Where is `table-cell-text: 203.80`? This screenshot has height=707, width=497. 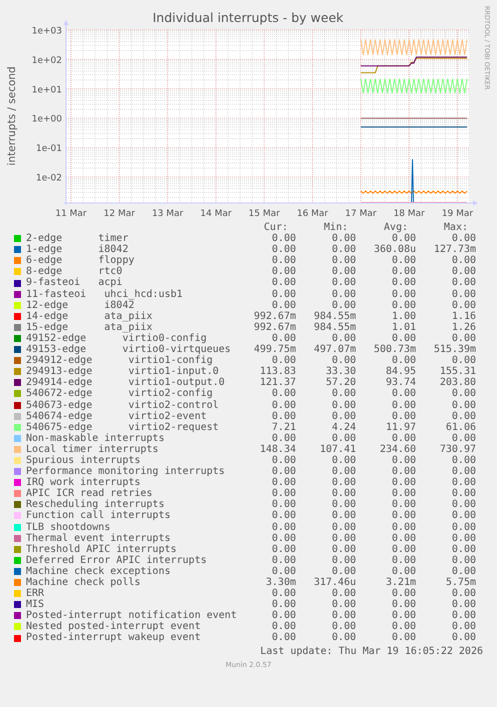
table-cell-text: 203.80 is located at coordinates (457, 382).